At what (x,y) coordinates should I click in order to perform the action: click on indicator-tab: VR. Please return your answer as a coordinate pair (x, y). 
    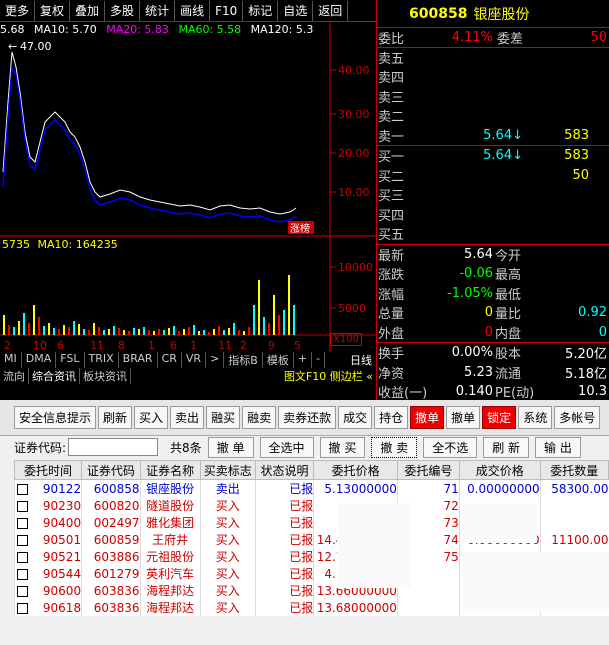
    Looking at the image, I should click on (194, 360).